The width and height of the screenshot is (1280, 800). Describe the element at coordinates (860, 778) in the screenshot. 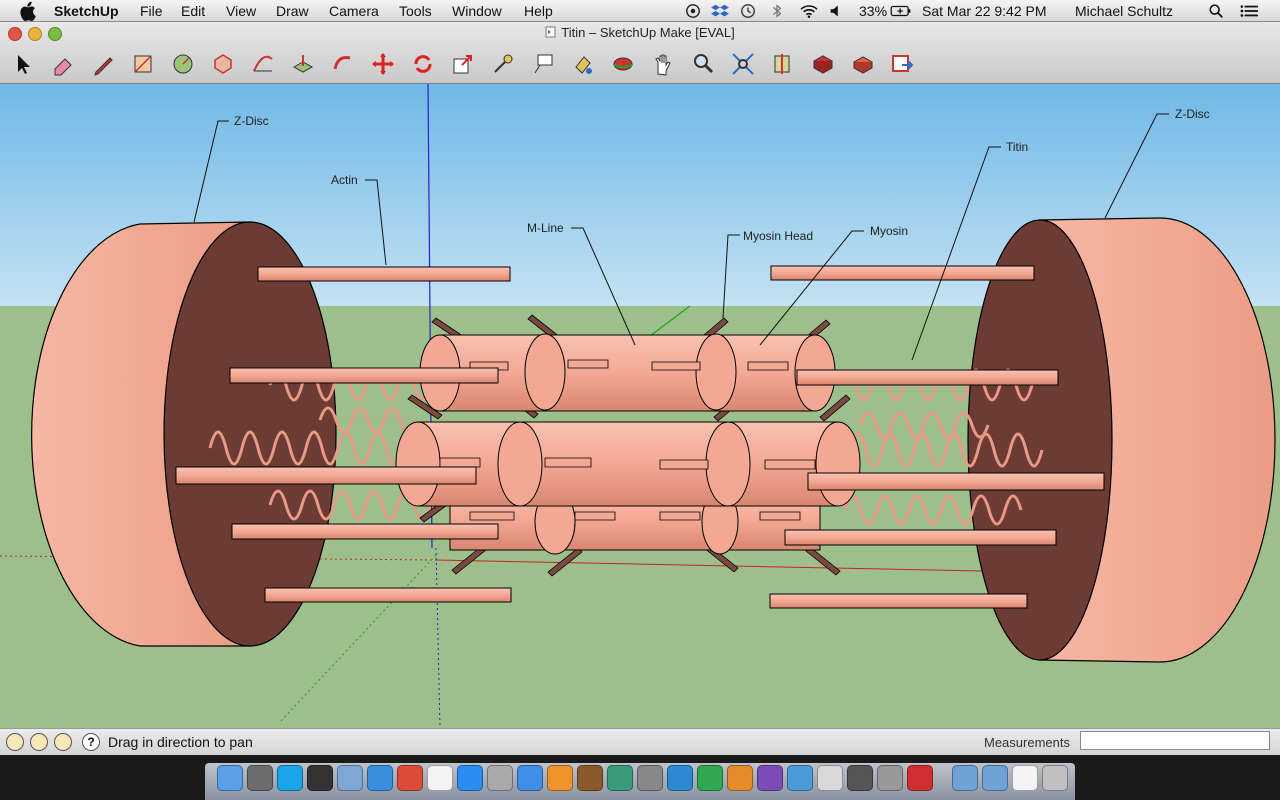

I see `camera-icon` at that location.